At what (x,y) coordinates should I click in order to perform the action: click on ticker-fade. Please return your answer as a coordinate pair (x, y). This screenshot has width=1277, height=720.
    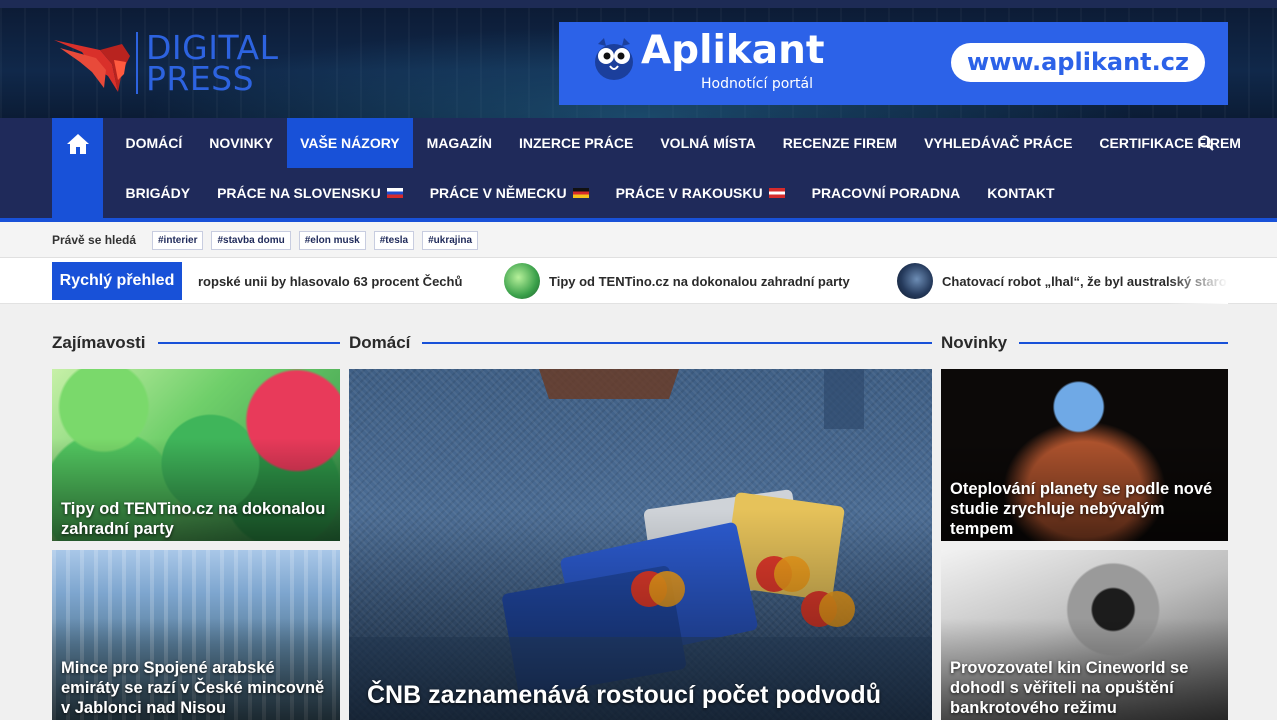
    Looking at the image, I should click on (1198, 281).